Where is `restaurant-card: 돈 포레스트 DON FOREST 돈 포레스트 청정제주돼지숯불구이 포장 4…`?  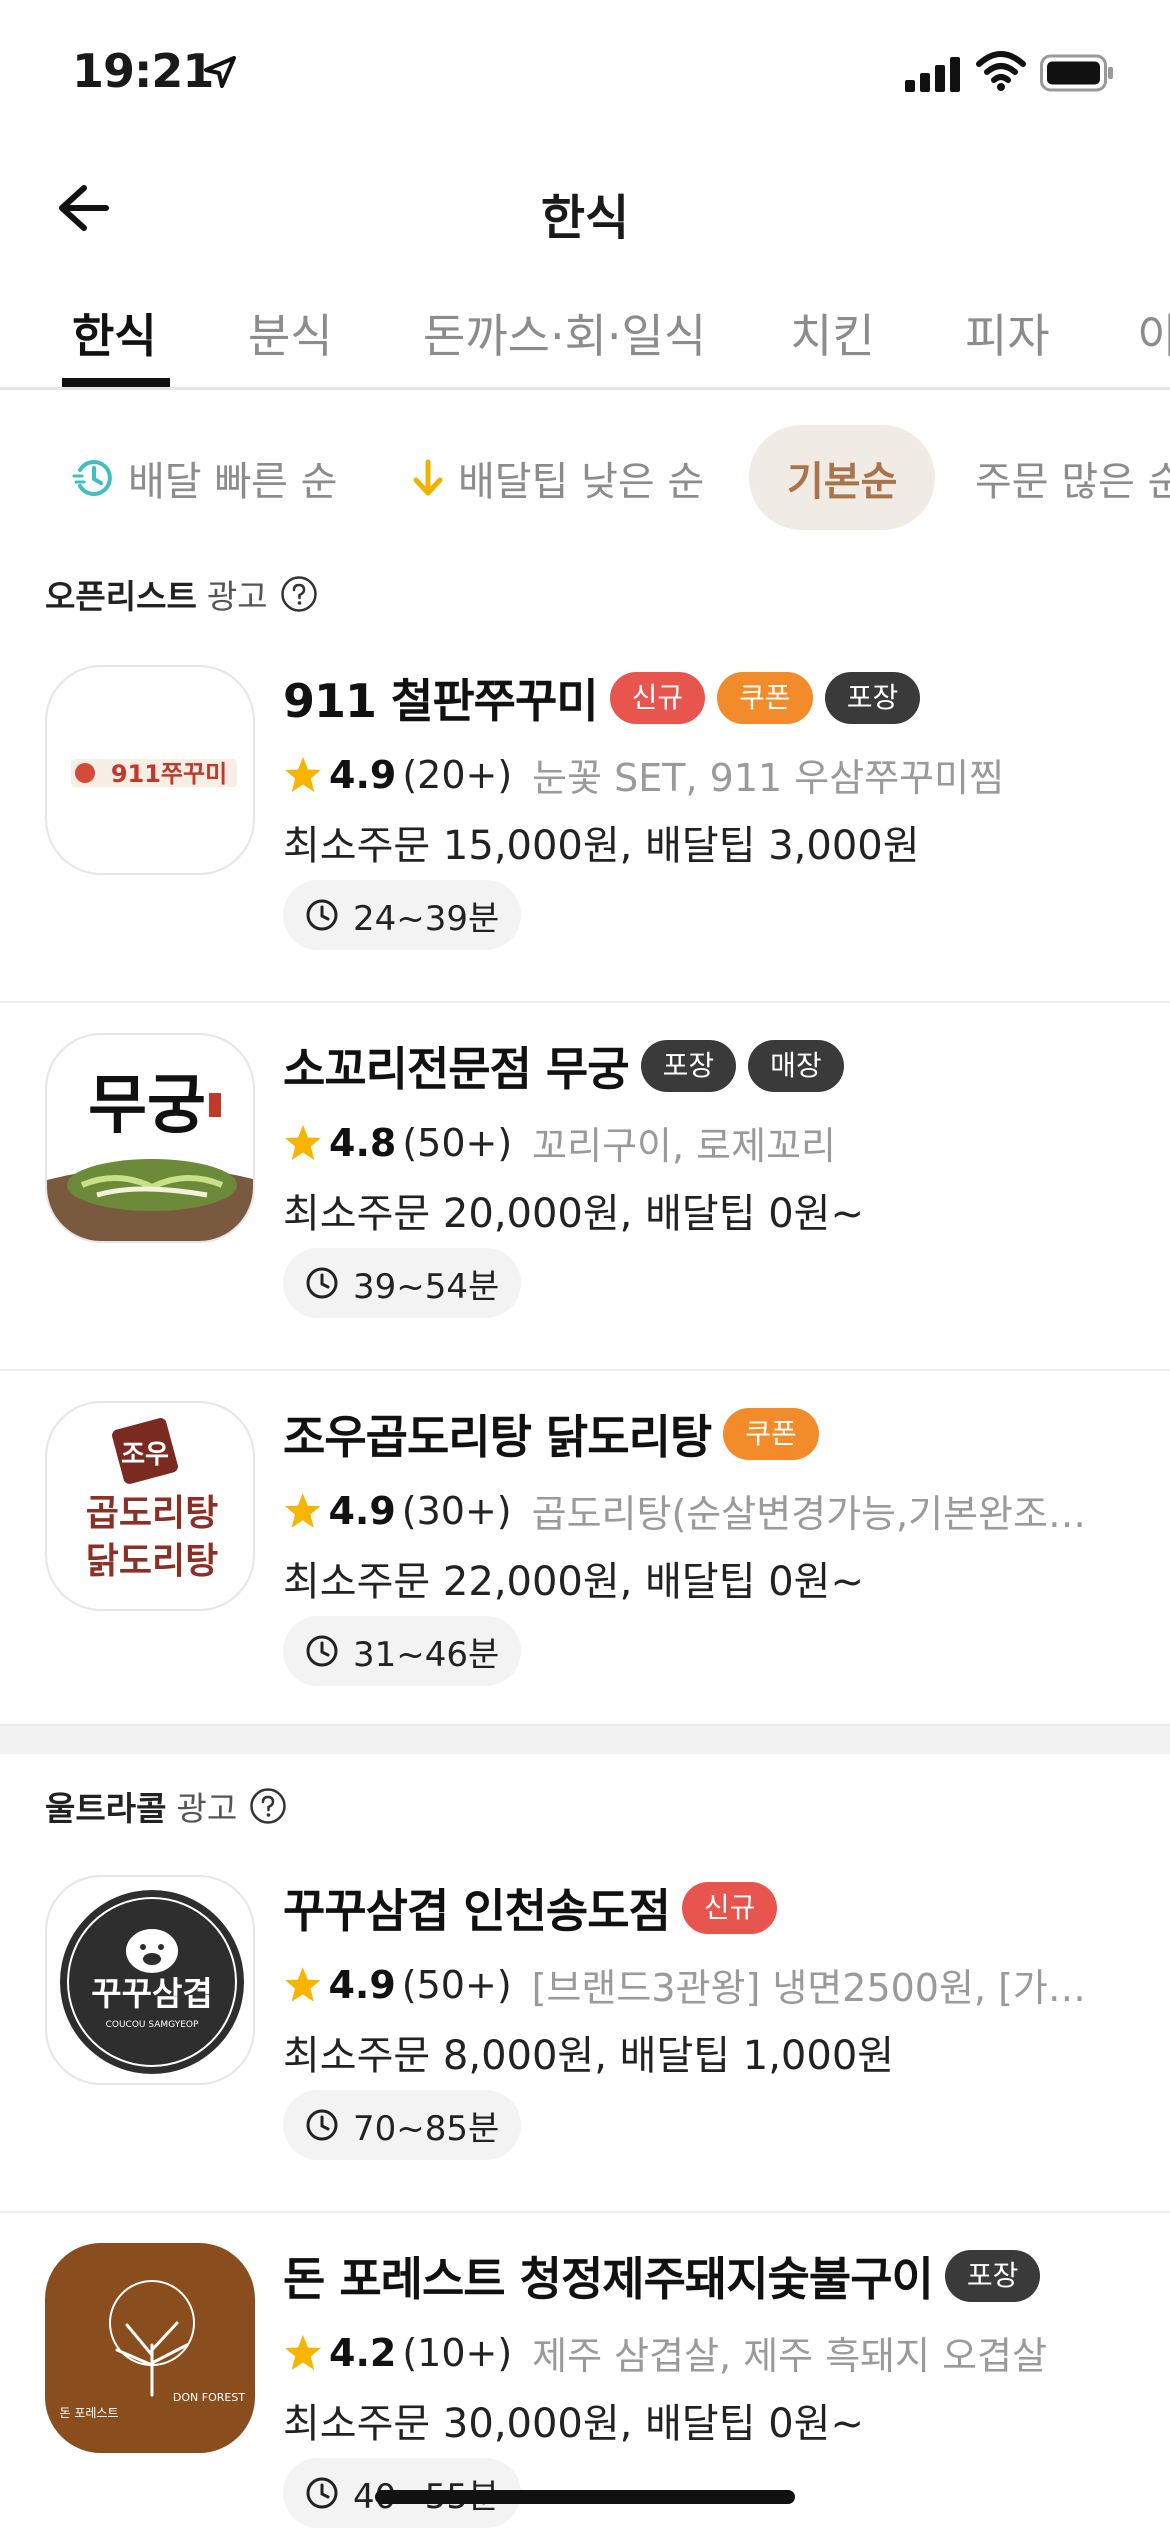 restaurant-card: 돈 포레스트 DON FOREST 돈 포레스트 청정제주돼지숯불구이 포장 4… is located at coordinates (585, 2372).